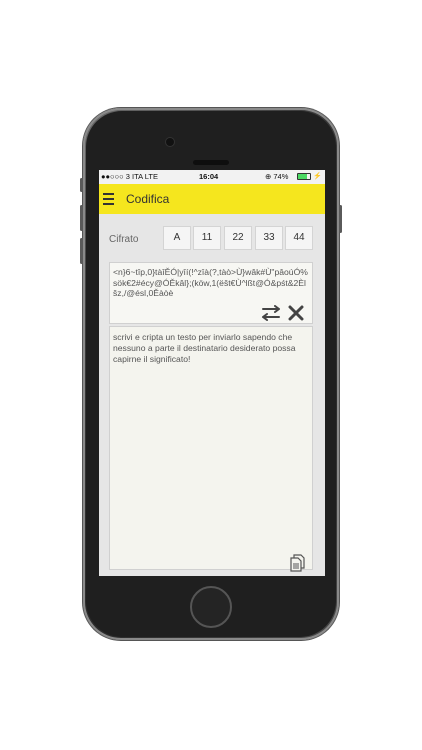  I want to click on hamburger-icon, so click(108, 199).